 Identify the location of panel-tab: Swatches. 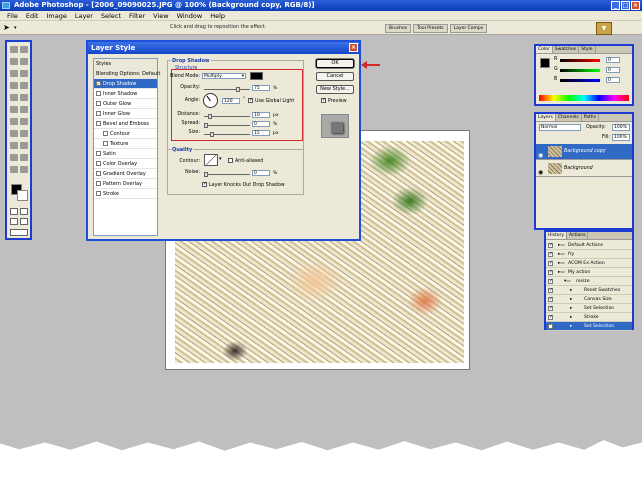
(566, 49).